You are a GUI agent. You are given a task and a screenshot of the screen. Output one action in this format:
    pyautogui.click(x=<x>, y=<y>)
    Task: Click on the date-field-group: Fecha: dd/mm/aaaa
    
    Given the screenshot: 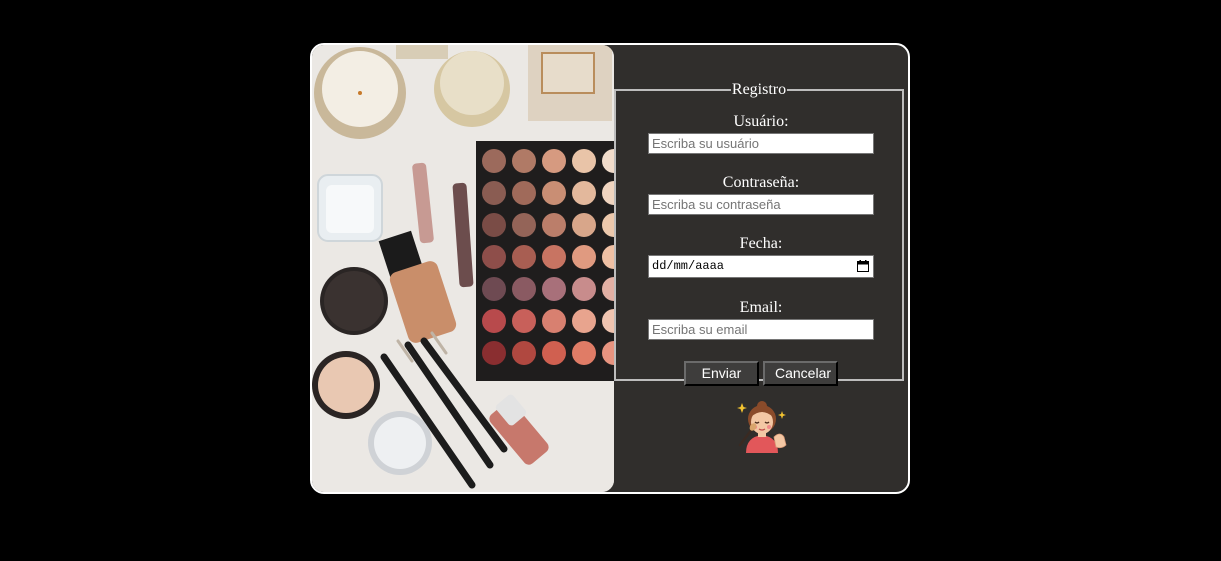 What is the action you would take?
    pyautogui.click(x=761, y=256)
    